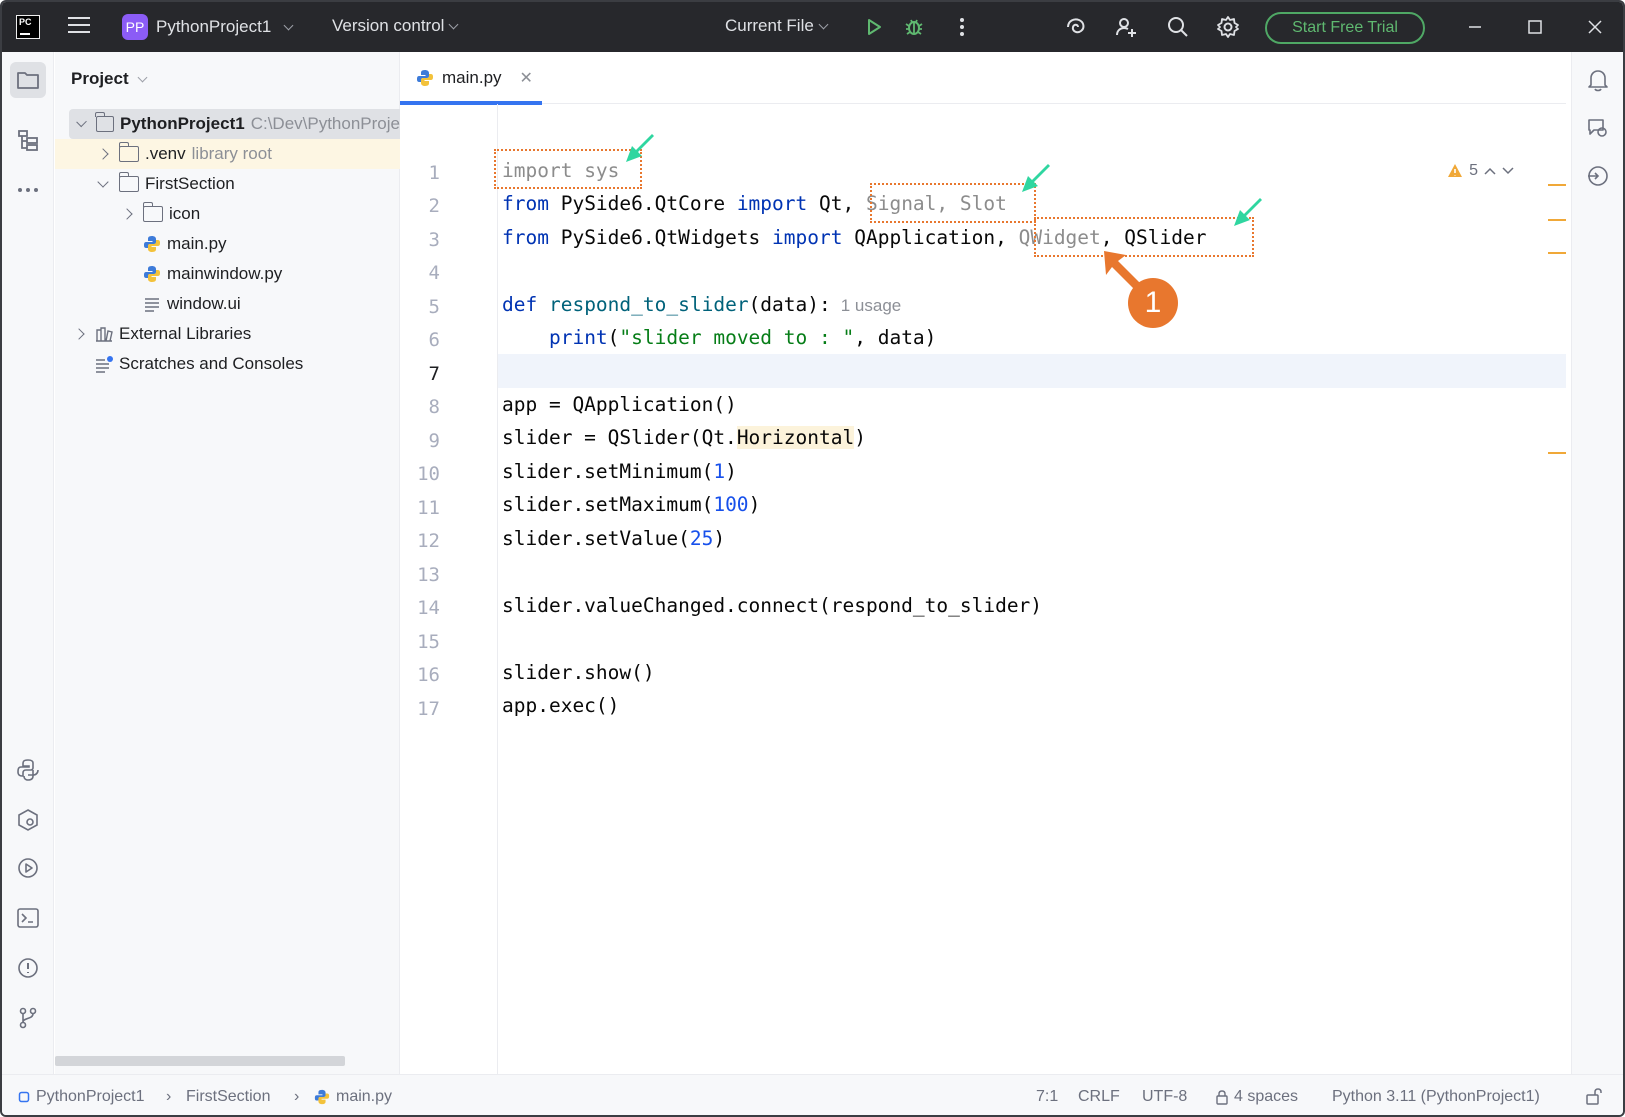  I want to click on structure-icon, so click(28, 140).